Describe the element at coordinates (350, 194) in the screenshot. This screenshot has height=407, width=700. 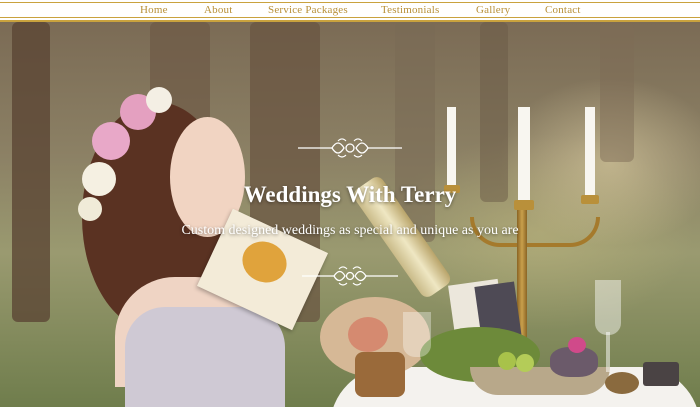
I see `hero-title: Weddings With Terry` at that location.